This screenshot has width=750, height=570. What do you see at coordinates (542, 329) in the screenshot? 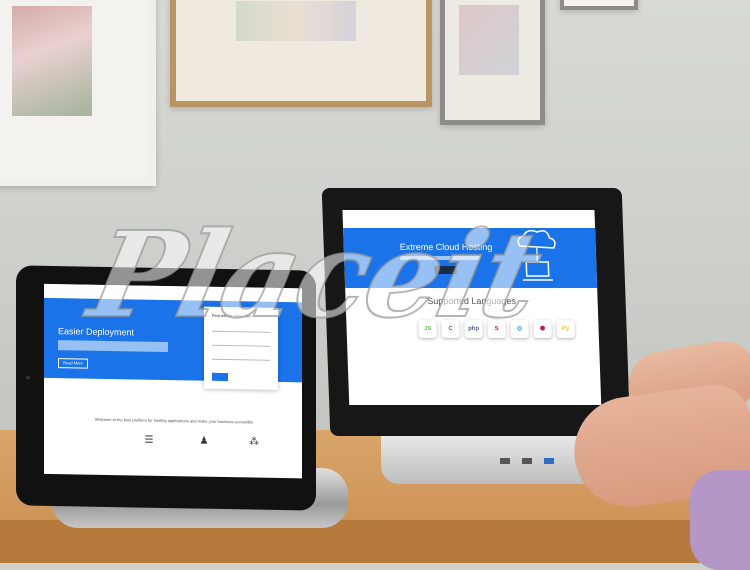
I see `language-badge: ⬢` at bounding box center [542, 329].